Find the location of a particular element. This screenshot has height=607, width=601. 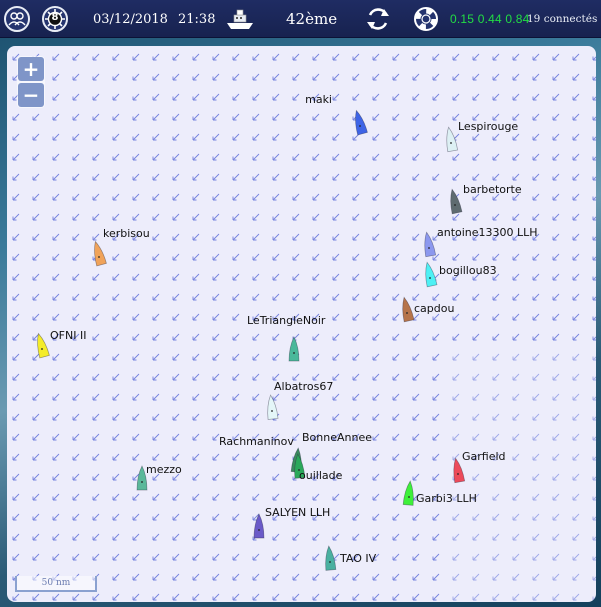

boat-label: Rachmaninov is located at coordinates (256, 441).